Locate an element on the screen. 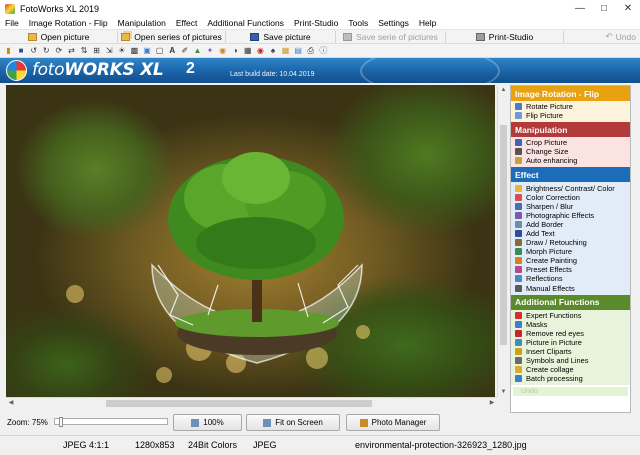 The height and width of the screenshot is (455, 640). palette-icon: ◉ is located at coordinates (222, 50).